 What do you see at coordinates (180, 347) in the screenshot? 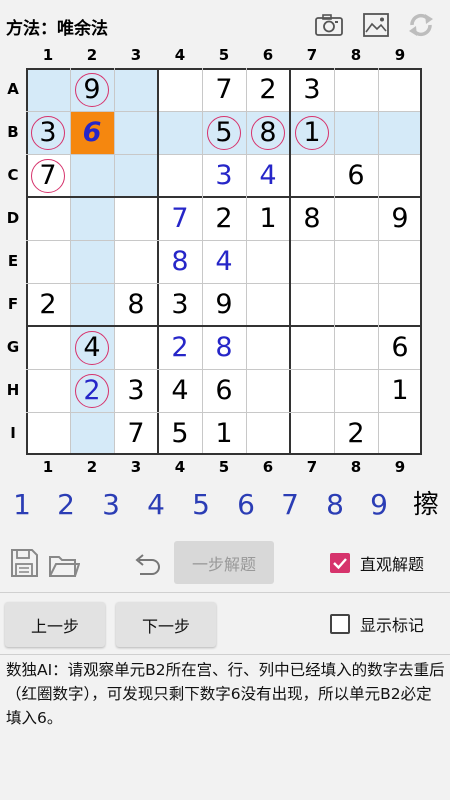
I see `sudoku-cell-g4: 2` at bounding box center [180, 347].